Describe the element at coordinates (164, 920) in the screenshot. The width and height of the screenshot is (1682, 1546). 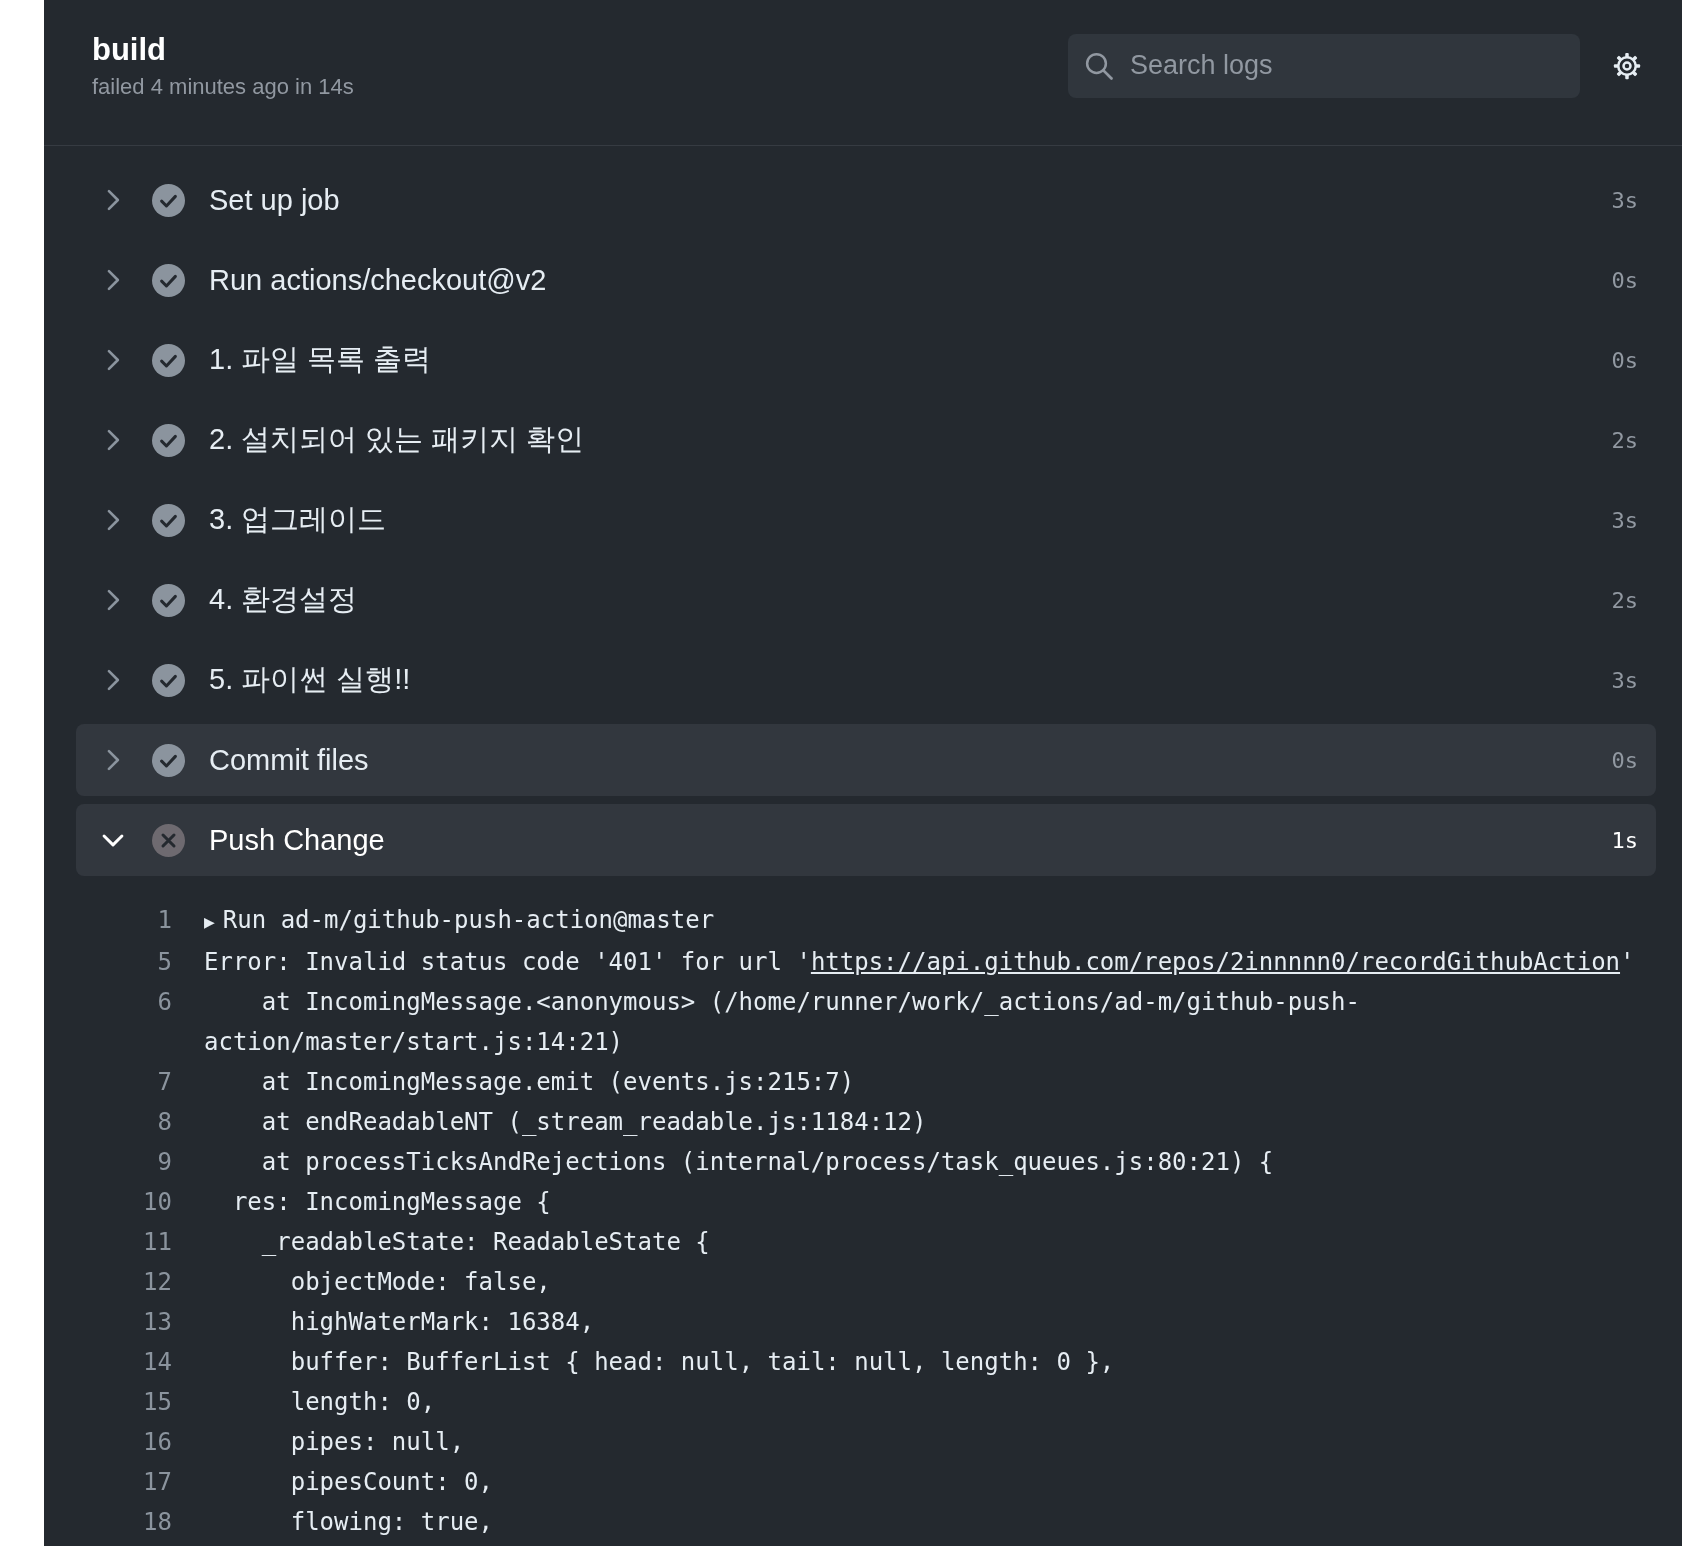
I see `line-number: 1` at that location.